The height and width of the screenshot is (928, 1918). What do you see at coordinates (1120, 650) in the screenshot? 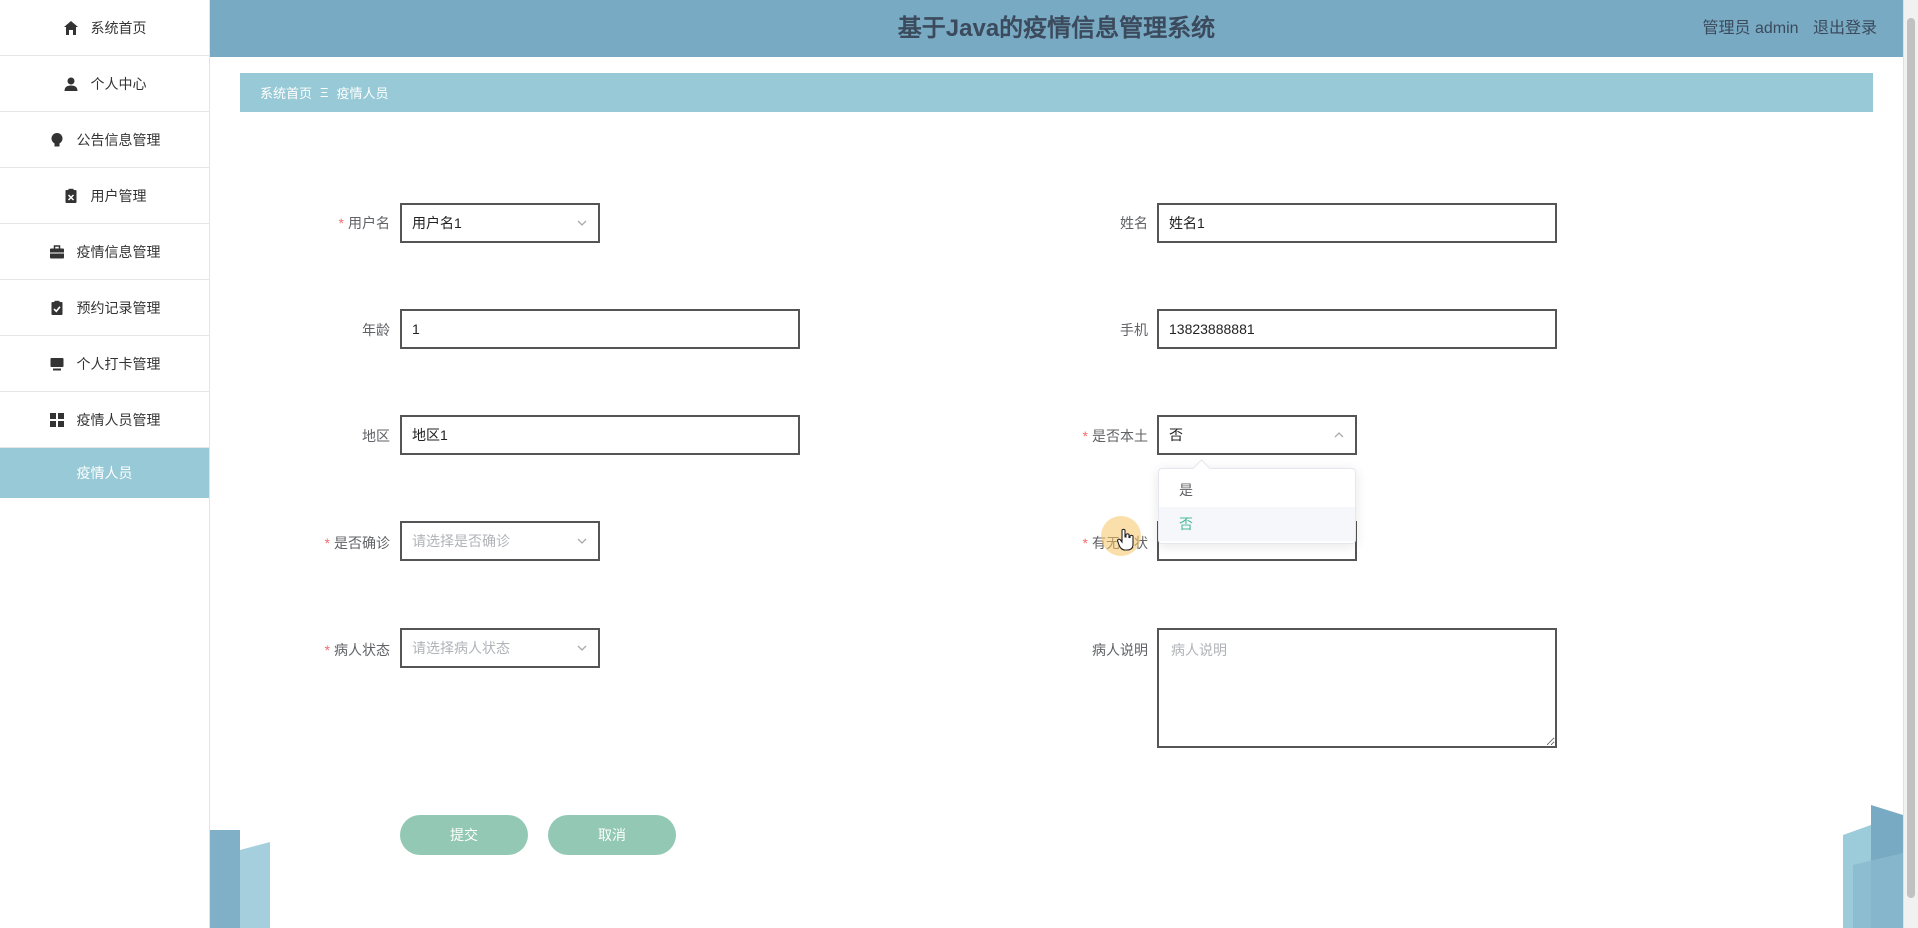
I see `note-label: 病人说明` at bounding box center [1120, 650].